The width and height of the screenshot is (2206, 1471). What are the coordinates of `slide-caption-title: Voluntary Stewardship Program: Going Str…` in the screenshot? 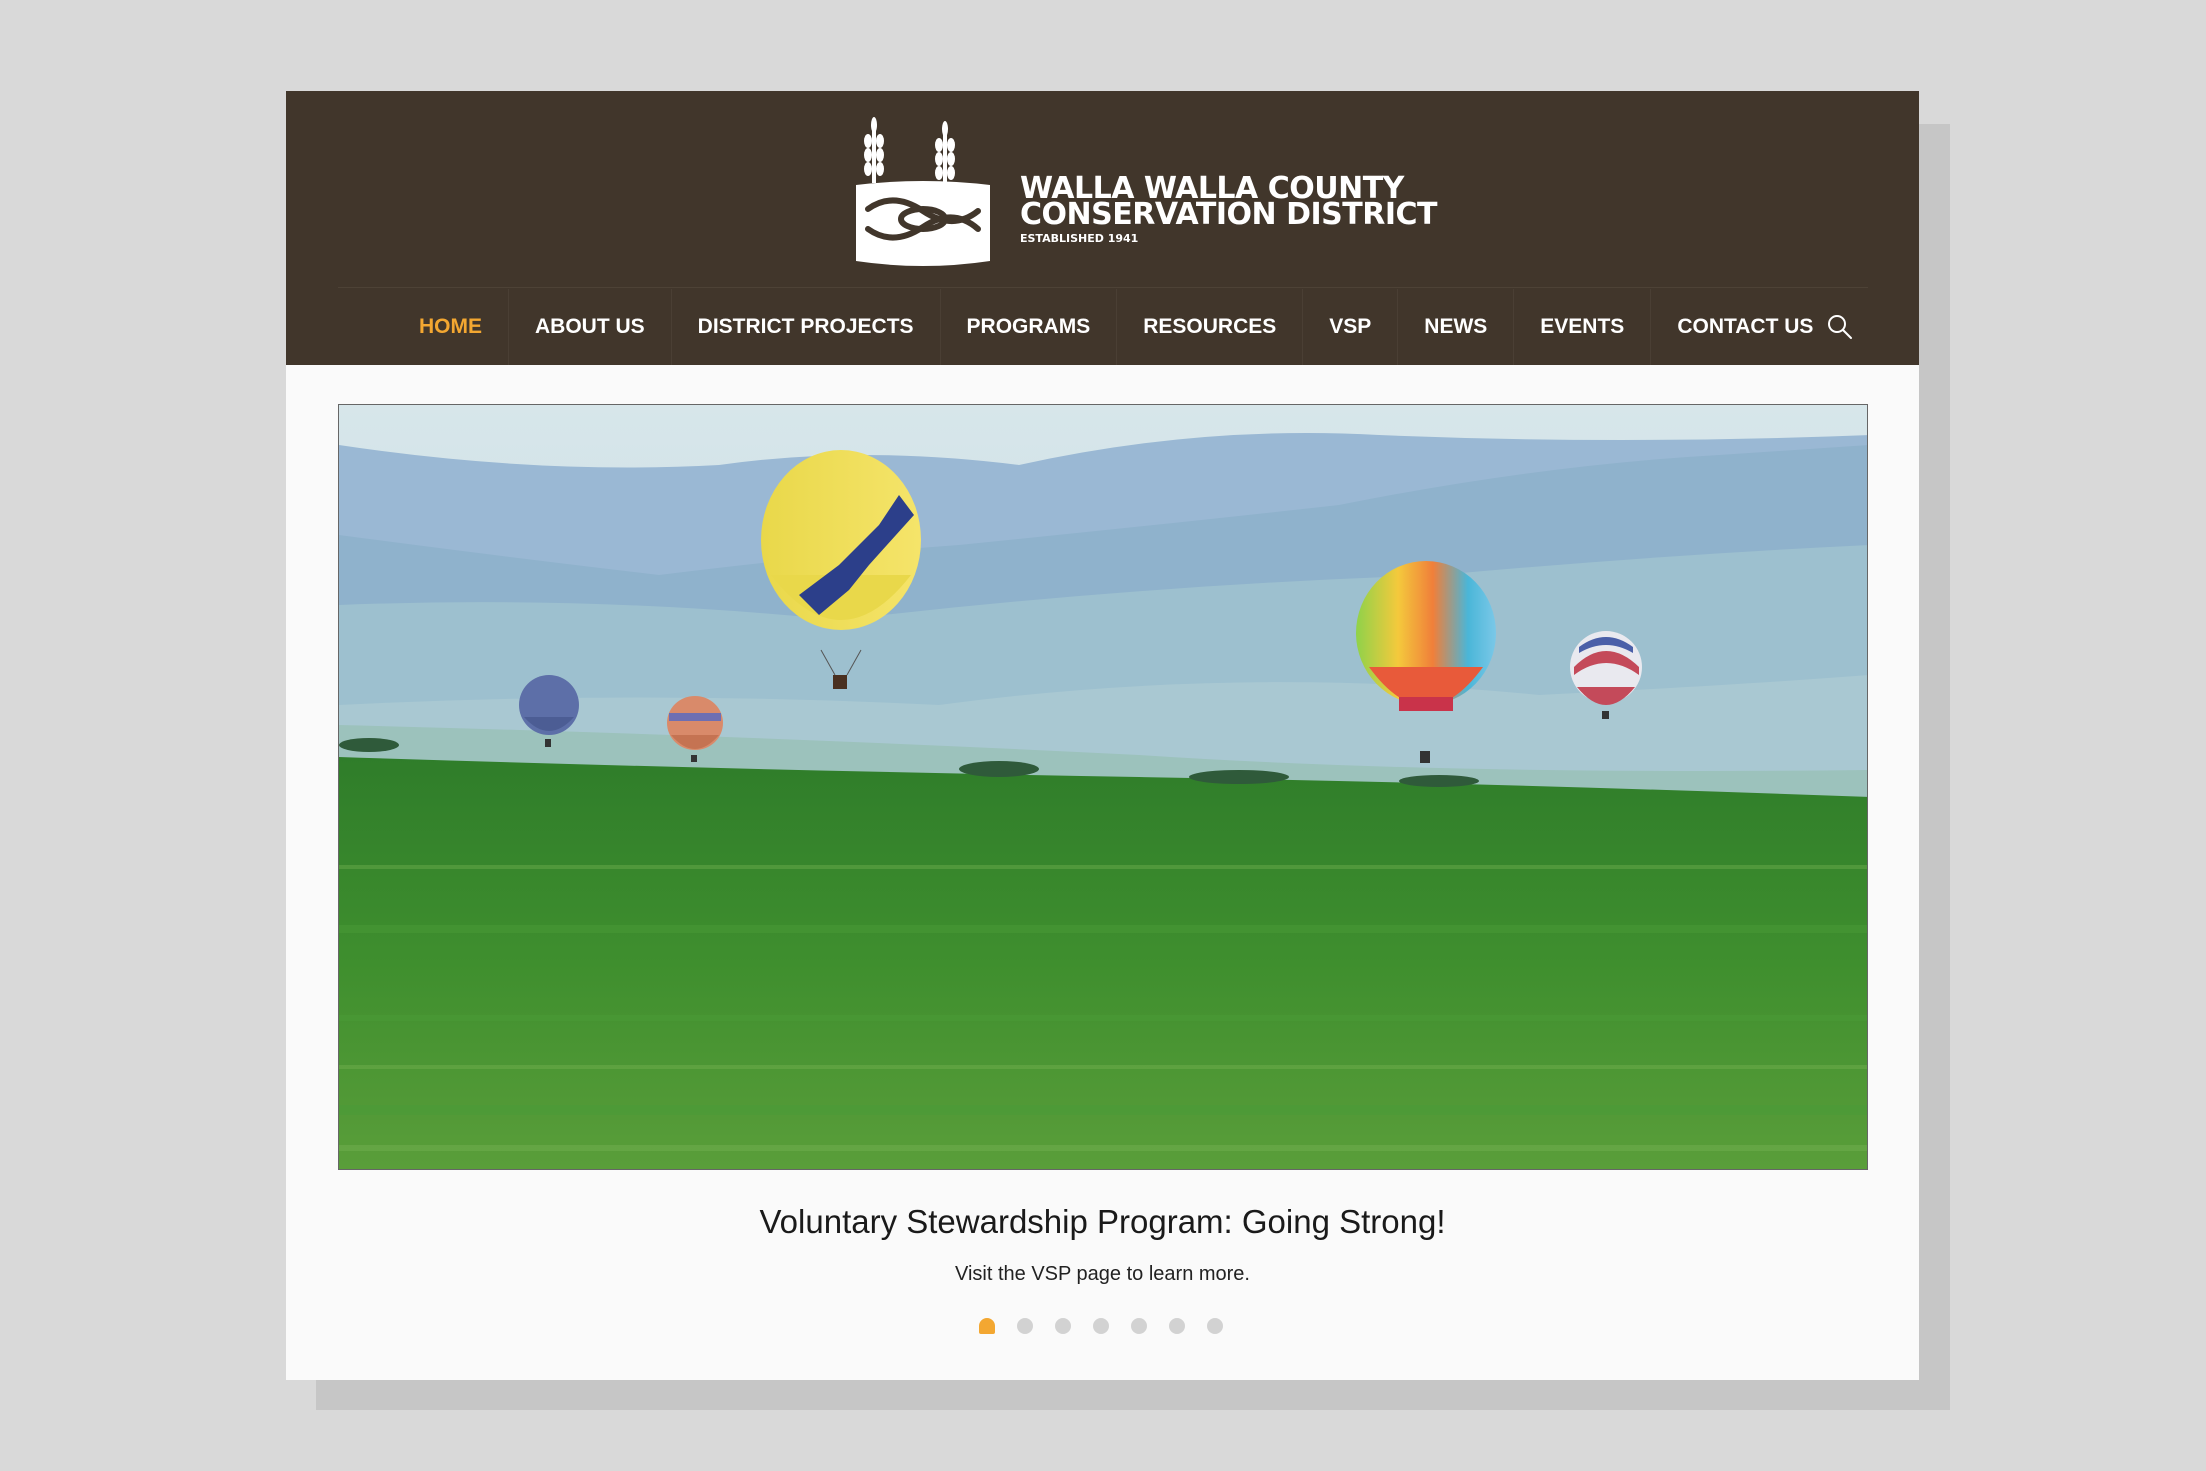 It's located at (1102, 1221).